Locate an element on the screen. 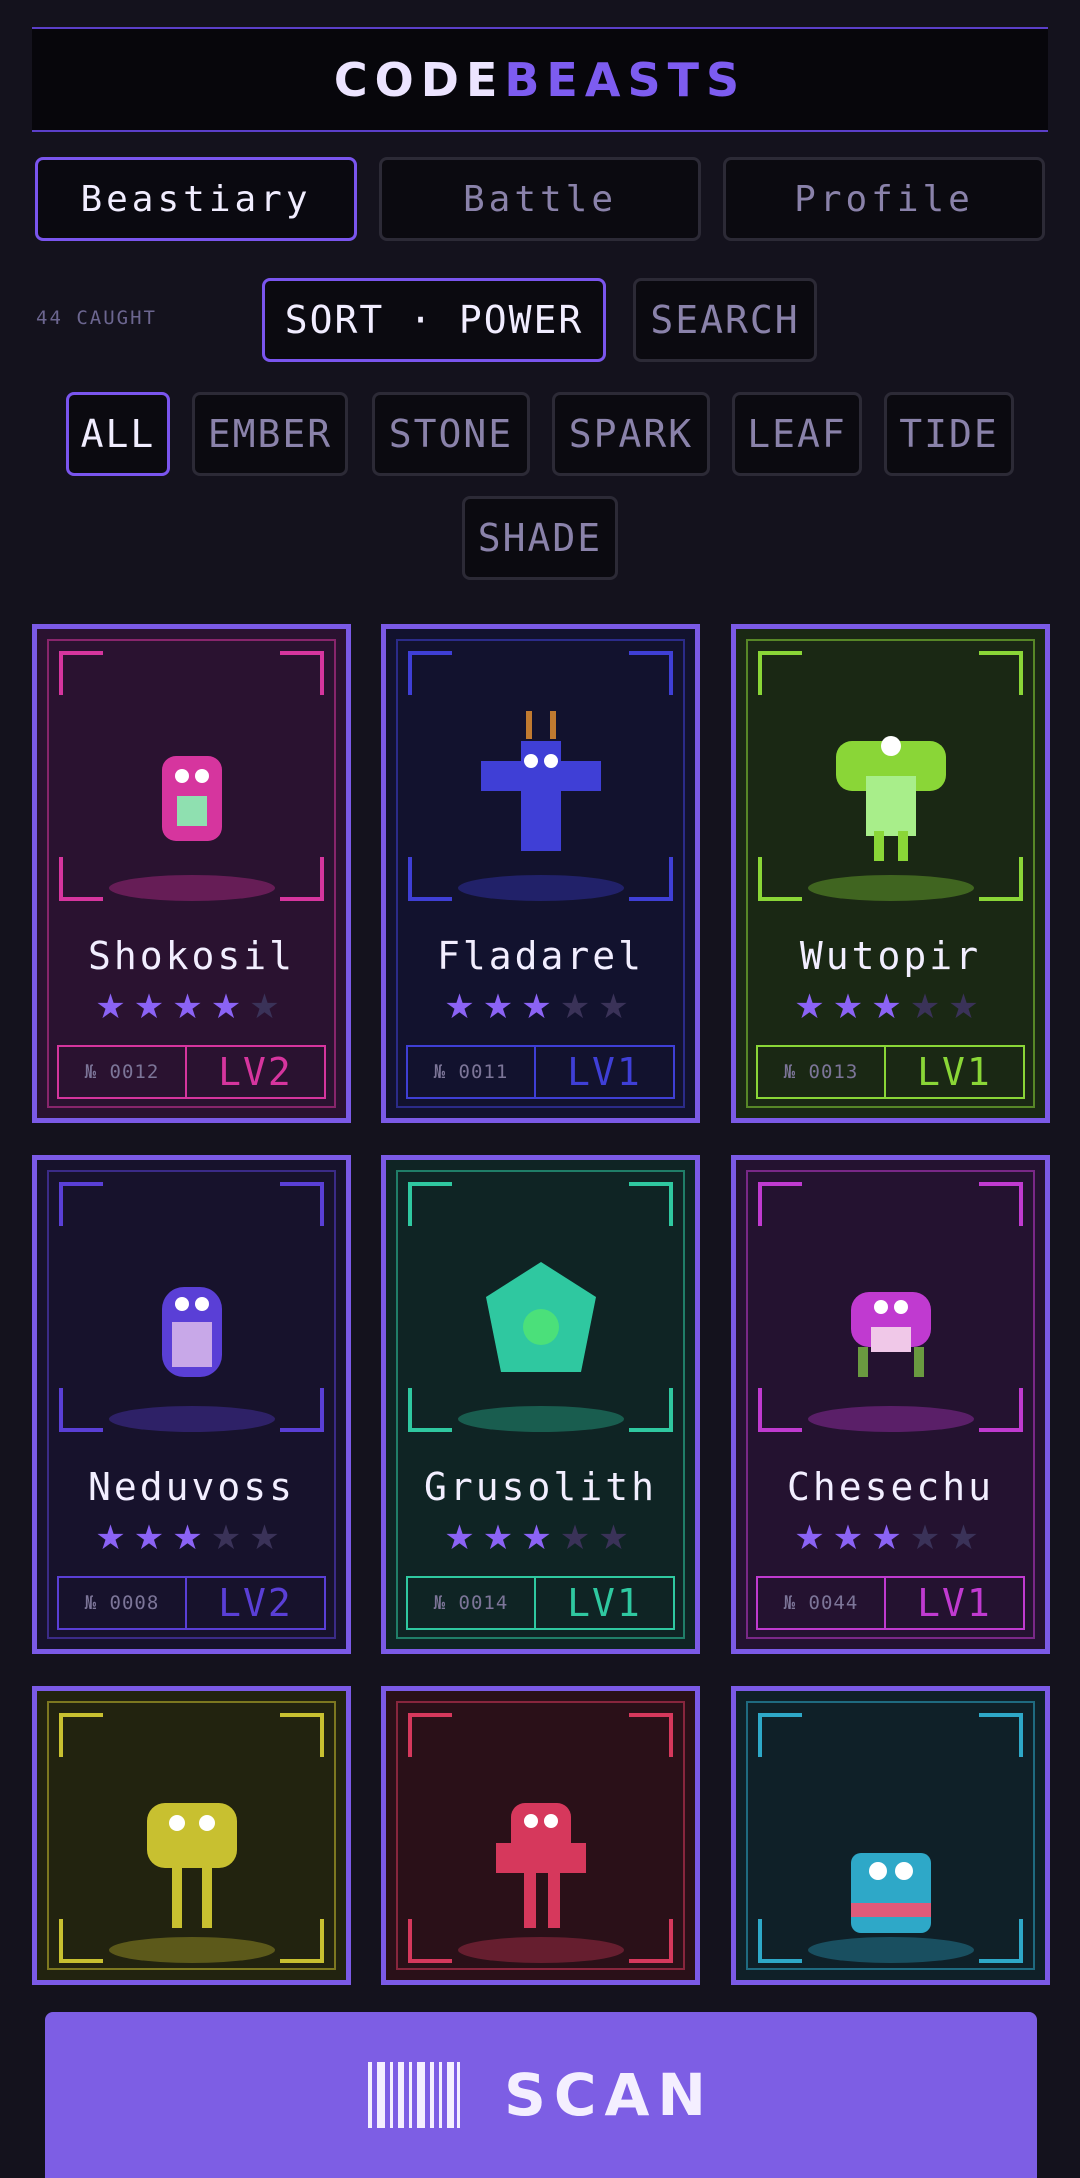 This screenshot has height=2178, width=1080. search-button: SEARCH is located at coordinates (725, 320).